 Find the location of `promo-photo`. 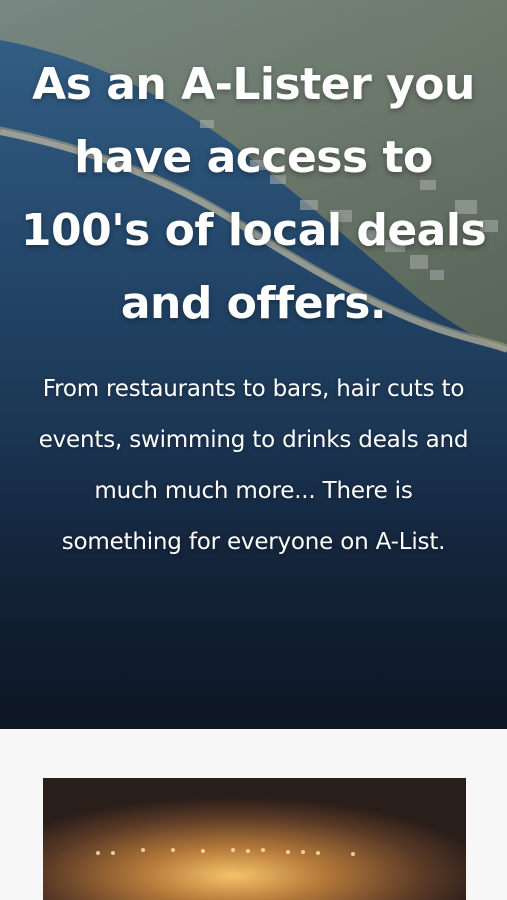

promo-photo is located at coordinates (254, 839).